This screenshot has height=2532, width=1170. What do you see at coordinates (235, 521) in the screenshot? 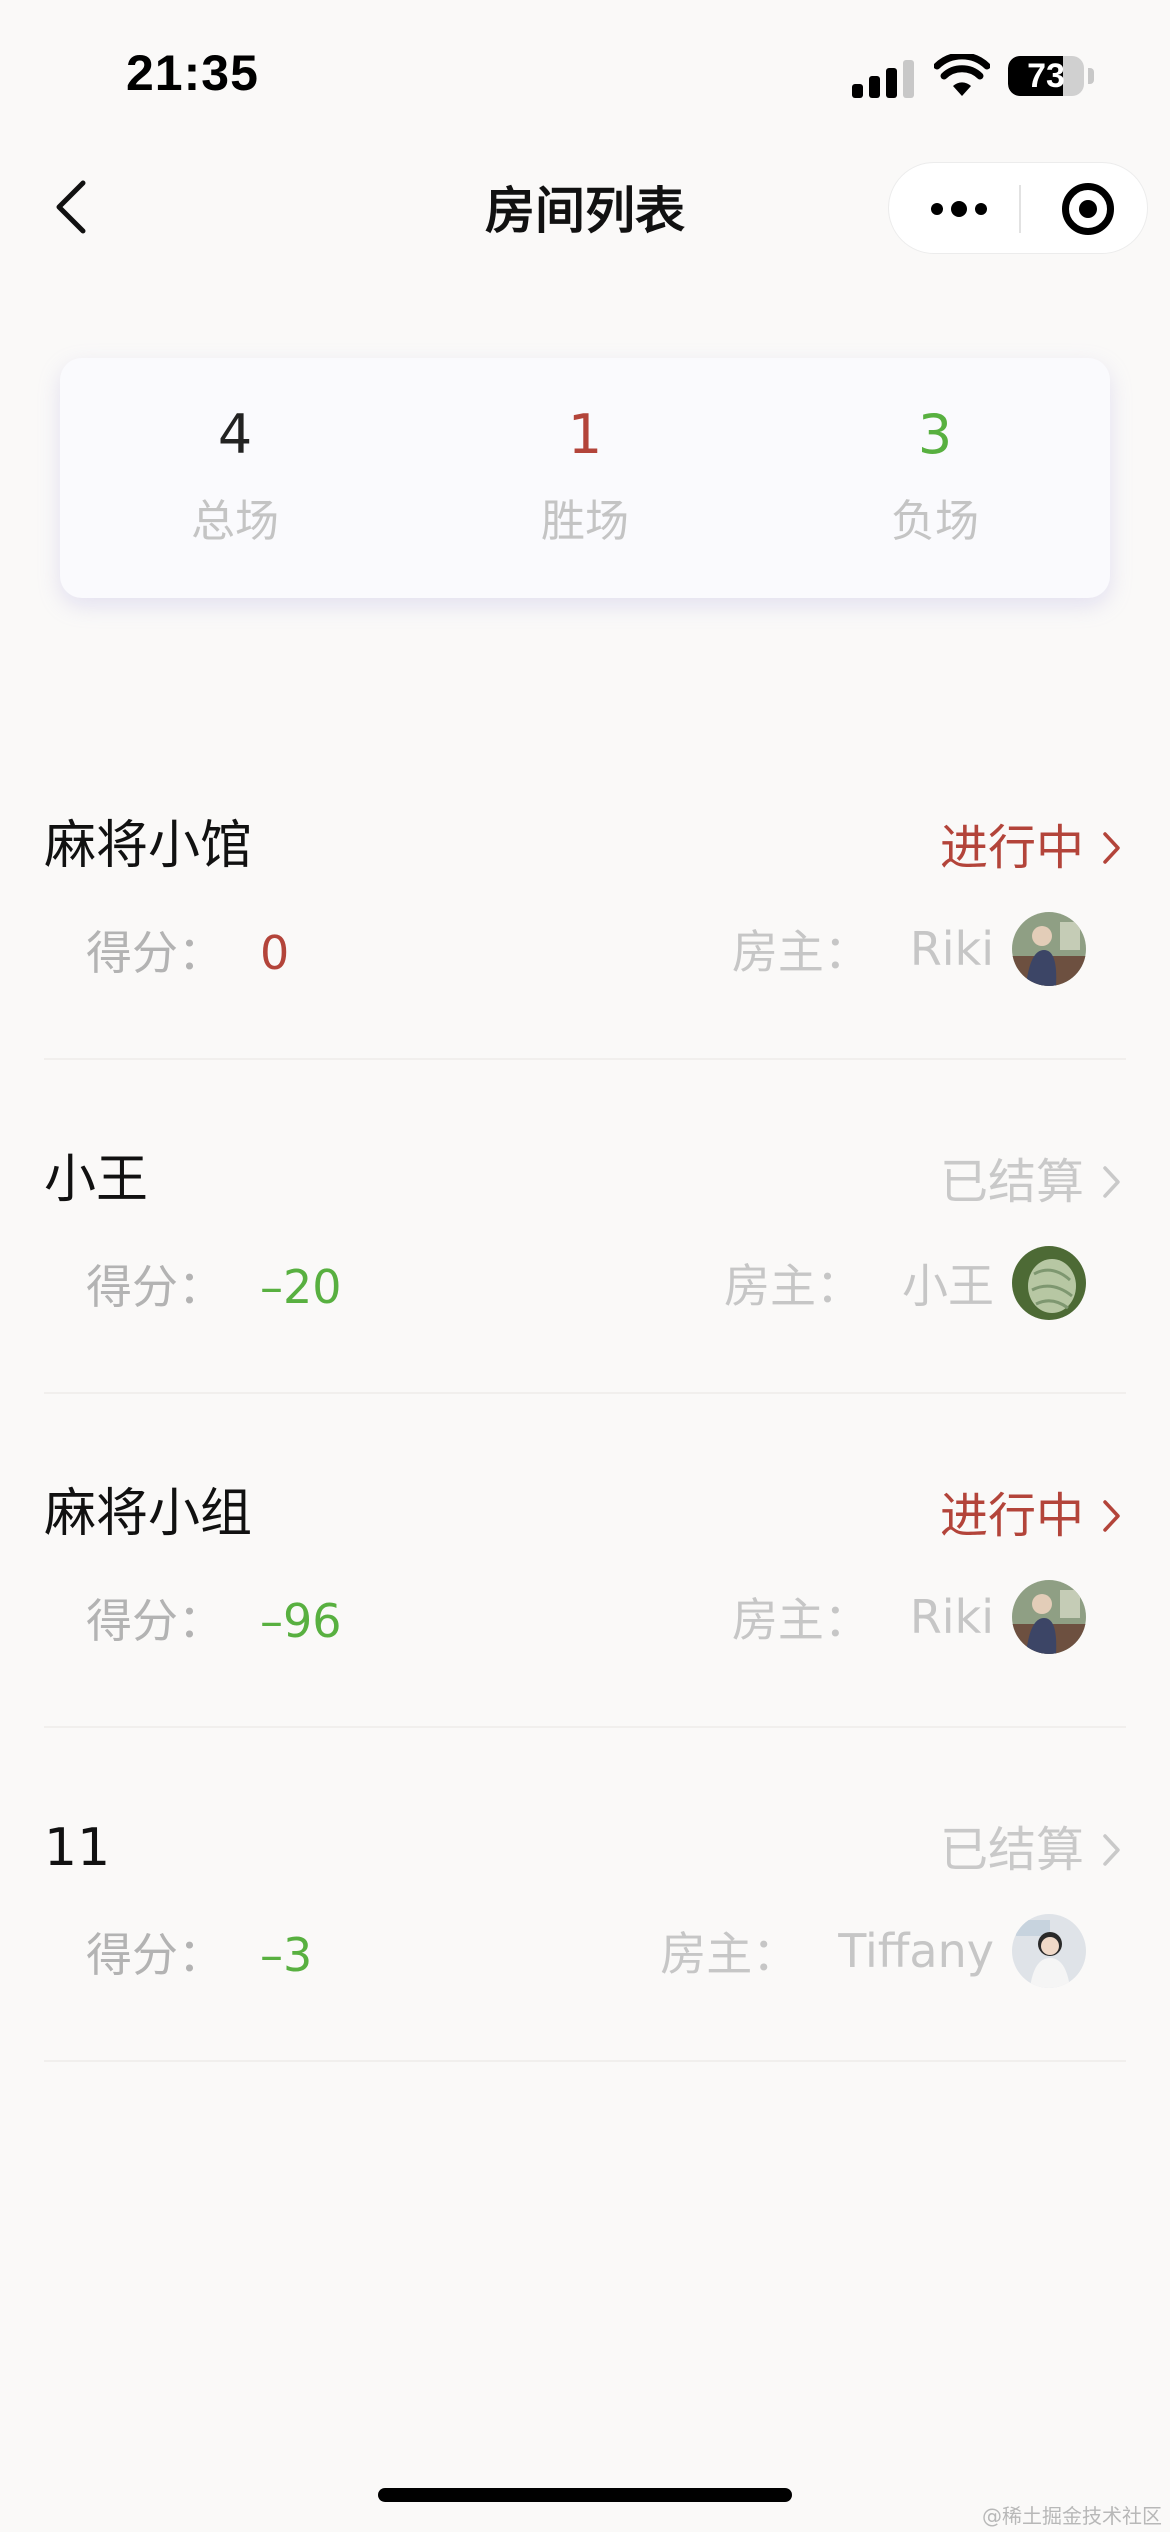
I see `stat-total-label: 总场` at bounding box center [235, 521].